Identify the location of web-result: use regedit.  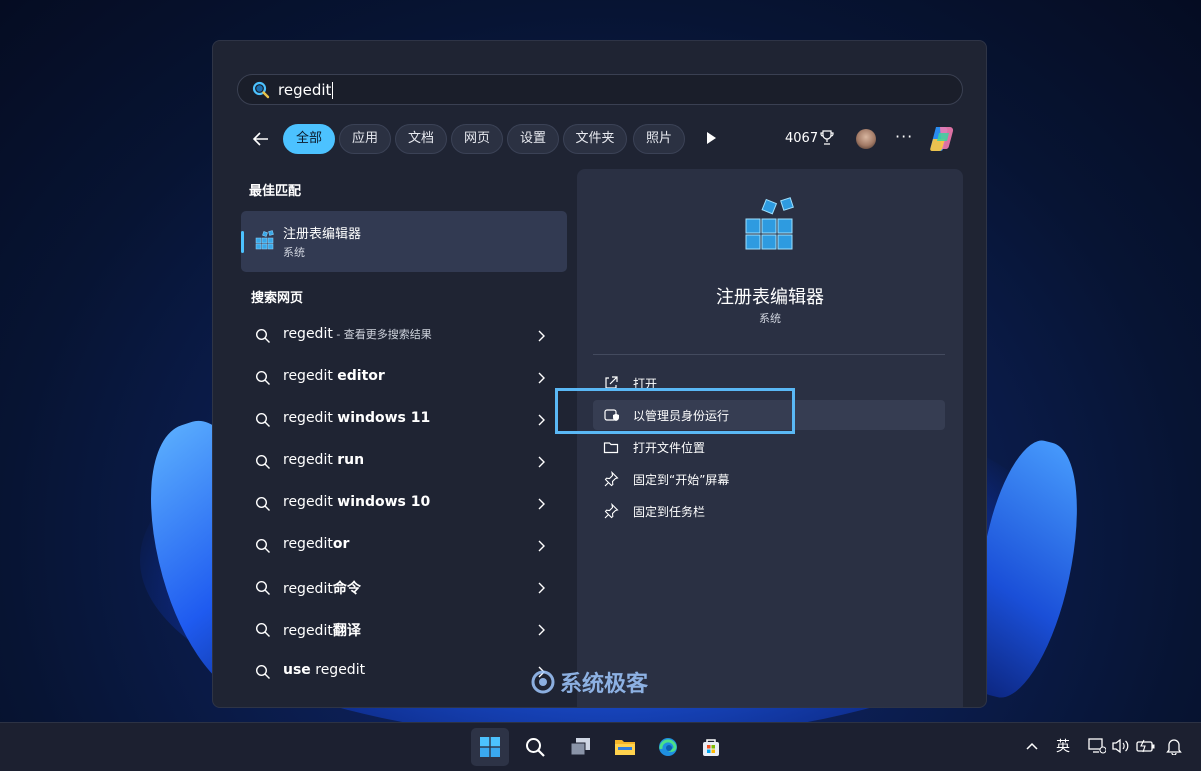
(403, 672).